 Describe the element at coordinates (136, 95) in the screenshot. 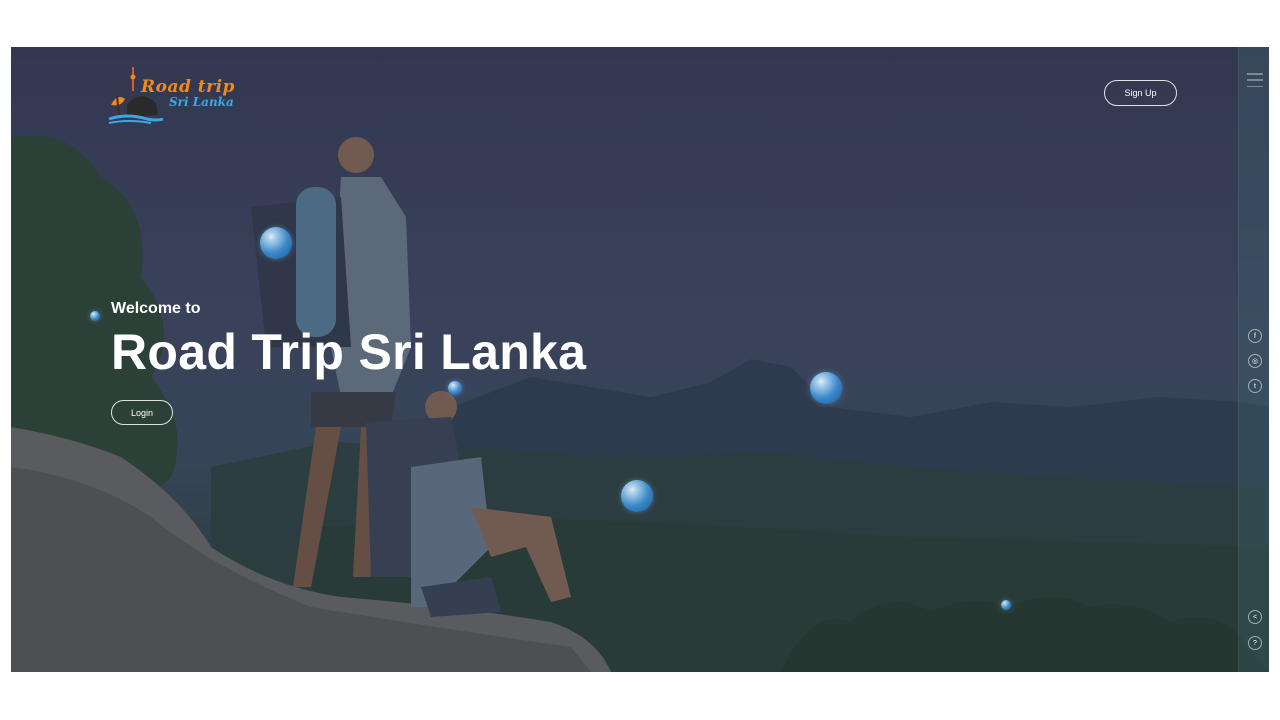

I see `logo-mark-icon` at that location.